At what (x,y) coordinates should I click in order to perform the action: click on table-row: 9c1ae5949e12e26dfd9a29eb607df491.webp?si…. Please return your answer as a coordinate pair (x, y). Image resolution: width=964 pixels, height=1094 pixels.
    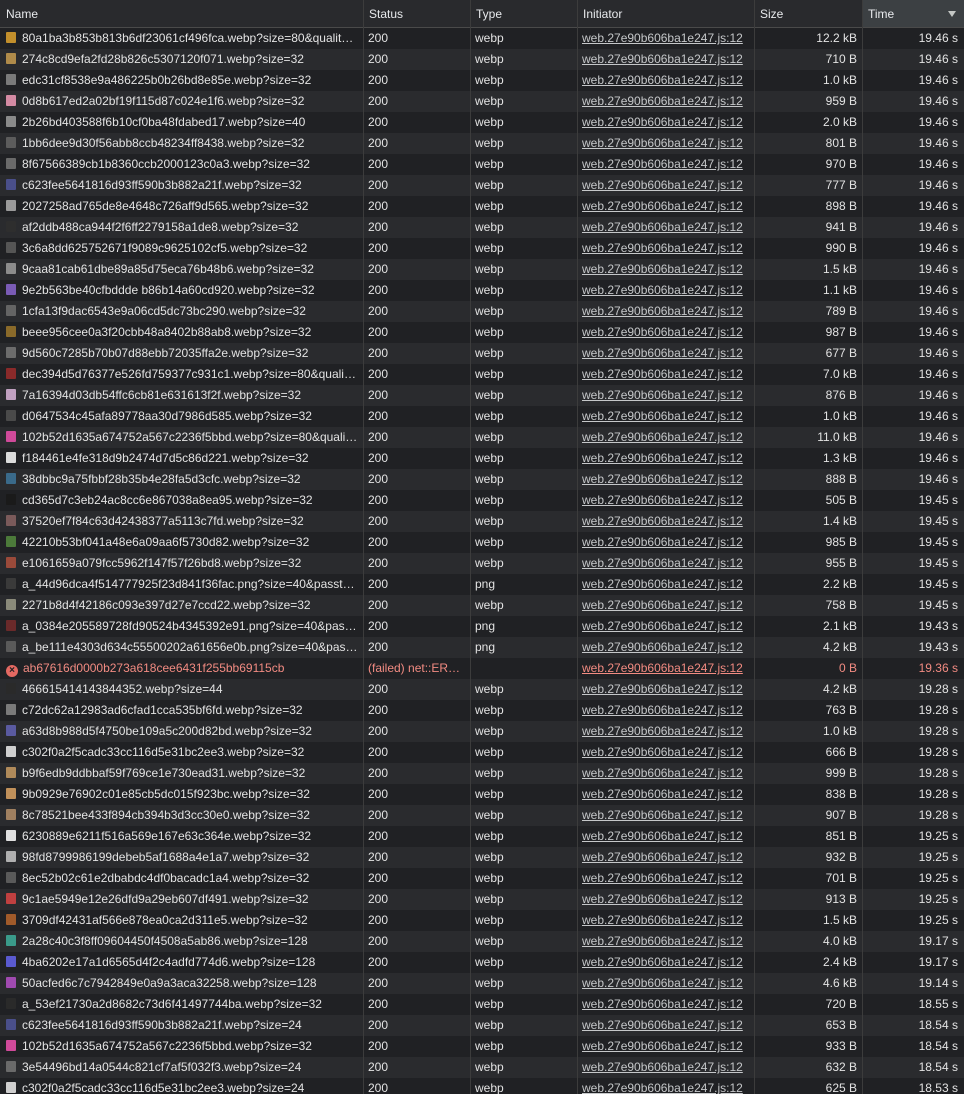
    Looking at the image, I should click on (482, 899).